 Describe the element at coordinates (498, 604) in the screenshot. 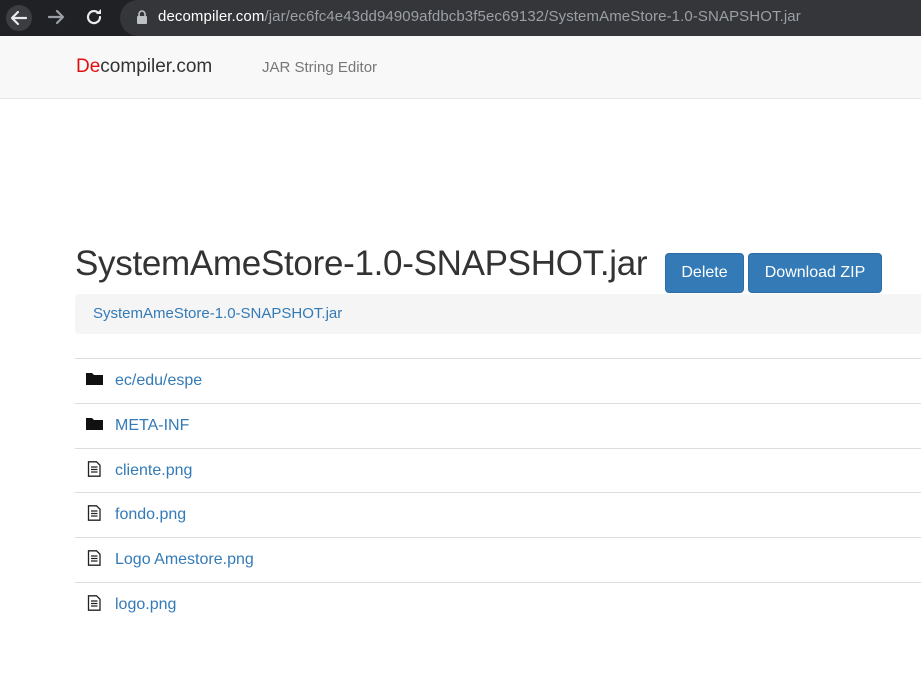

I see `file-row-logo-png: logo.png` at that location.